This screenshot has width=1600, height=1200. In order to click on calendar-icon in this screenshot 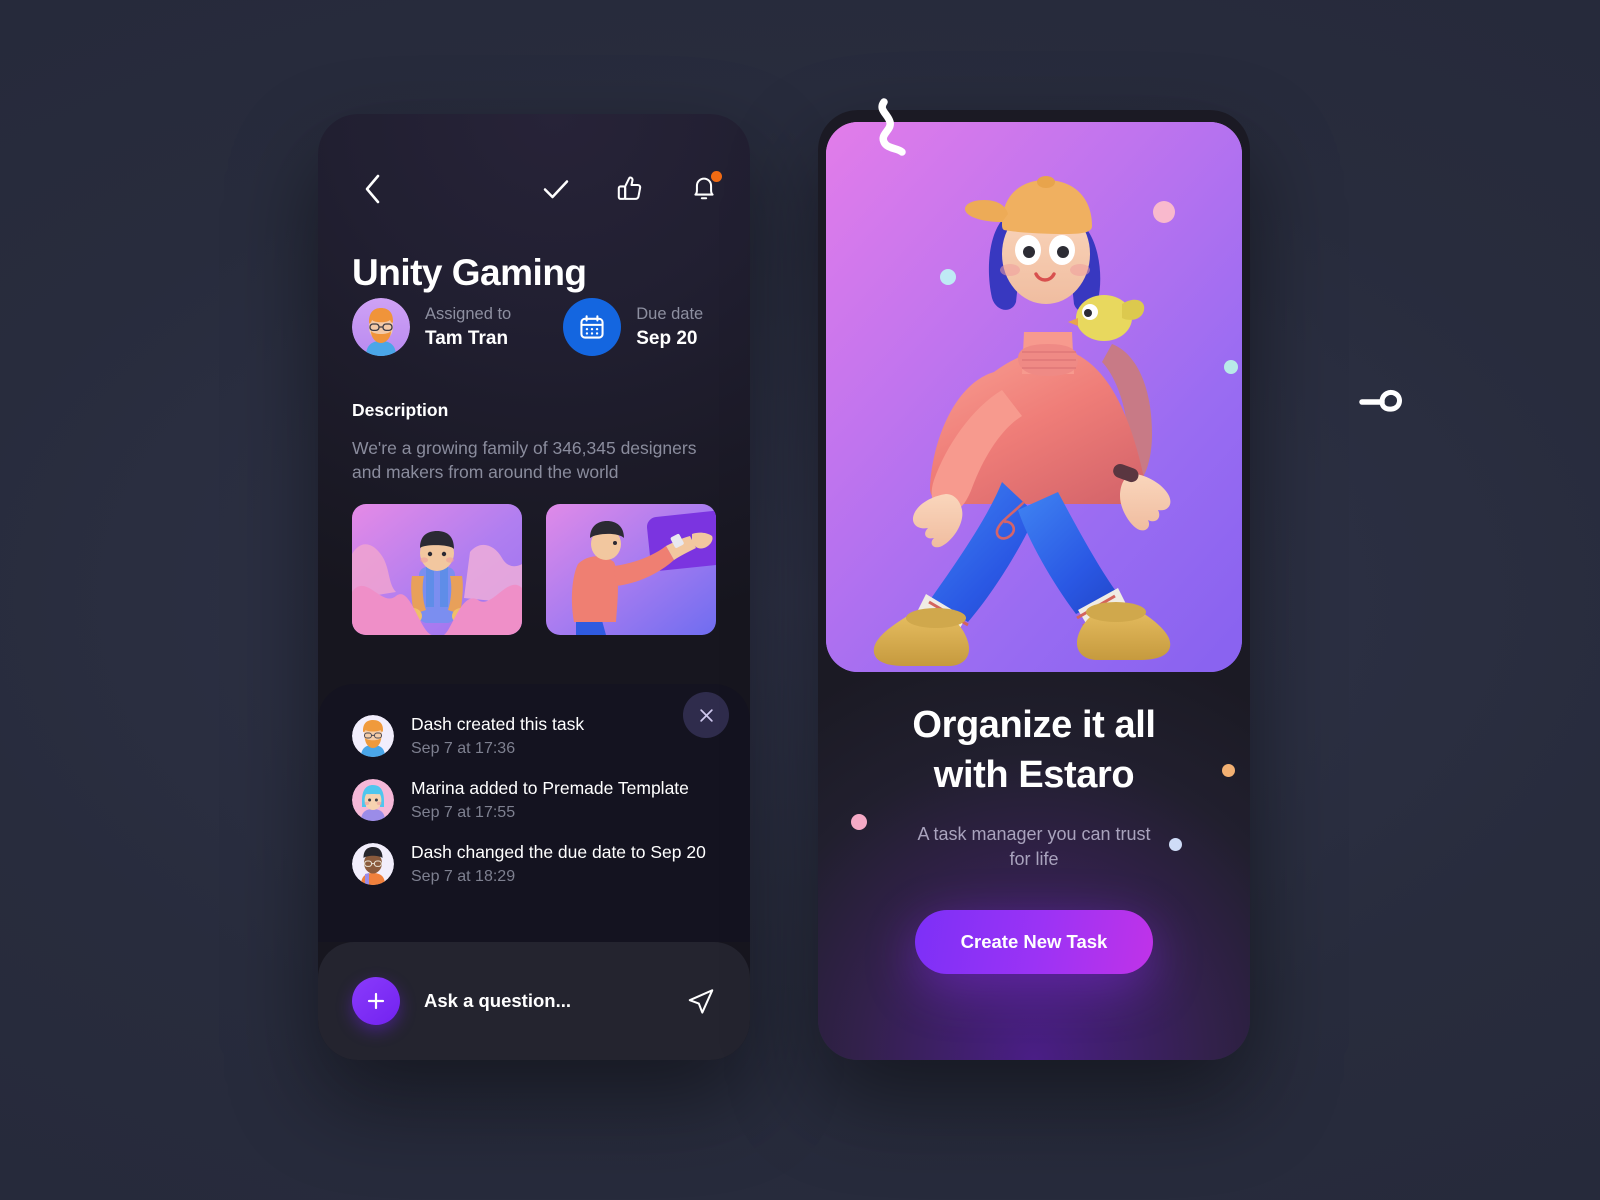, I will do `click(592, 327)`.